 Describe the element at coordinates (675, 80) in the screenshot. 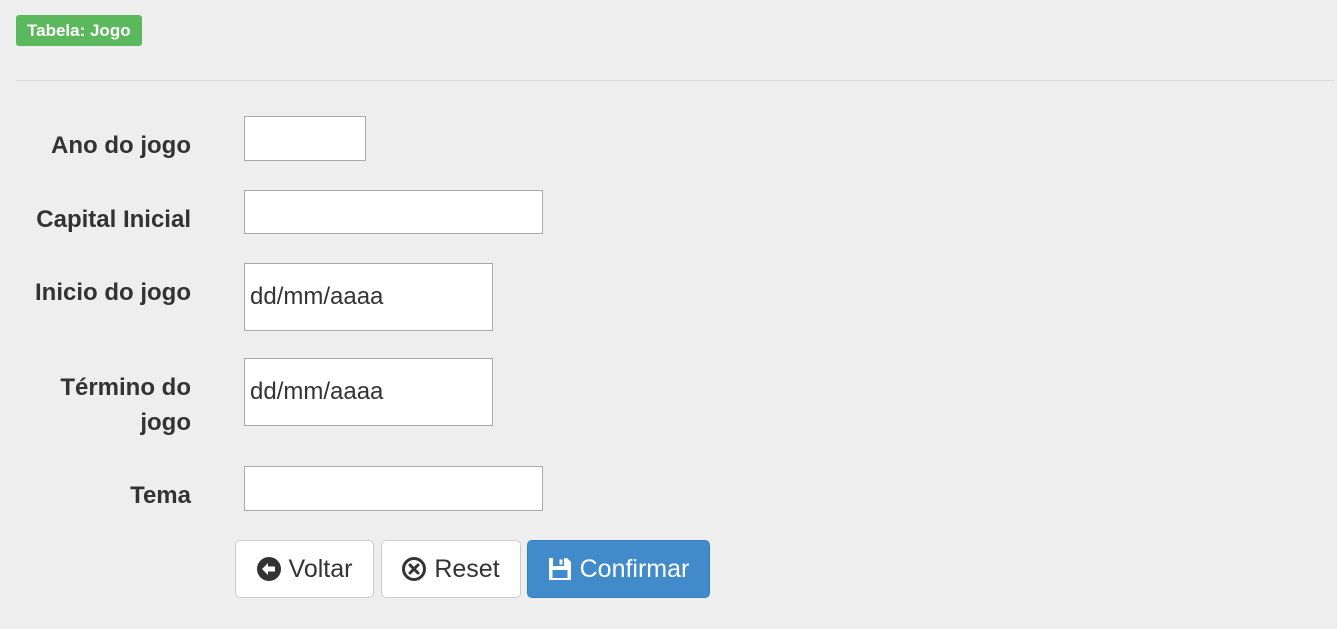

I see `header-divider` at that location.